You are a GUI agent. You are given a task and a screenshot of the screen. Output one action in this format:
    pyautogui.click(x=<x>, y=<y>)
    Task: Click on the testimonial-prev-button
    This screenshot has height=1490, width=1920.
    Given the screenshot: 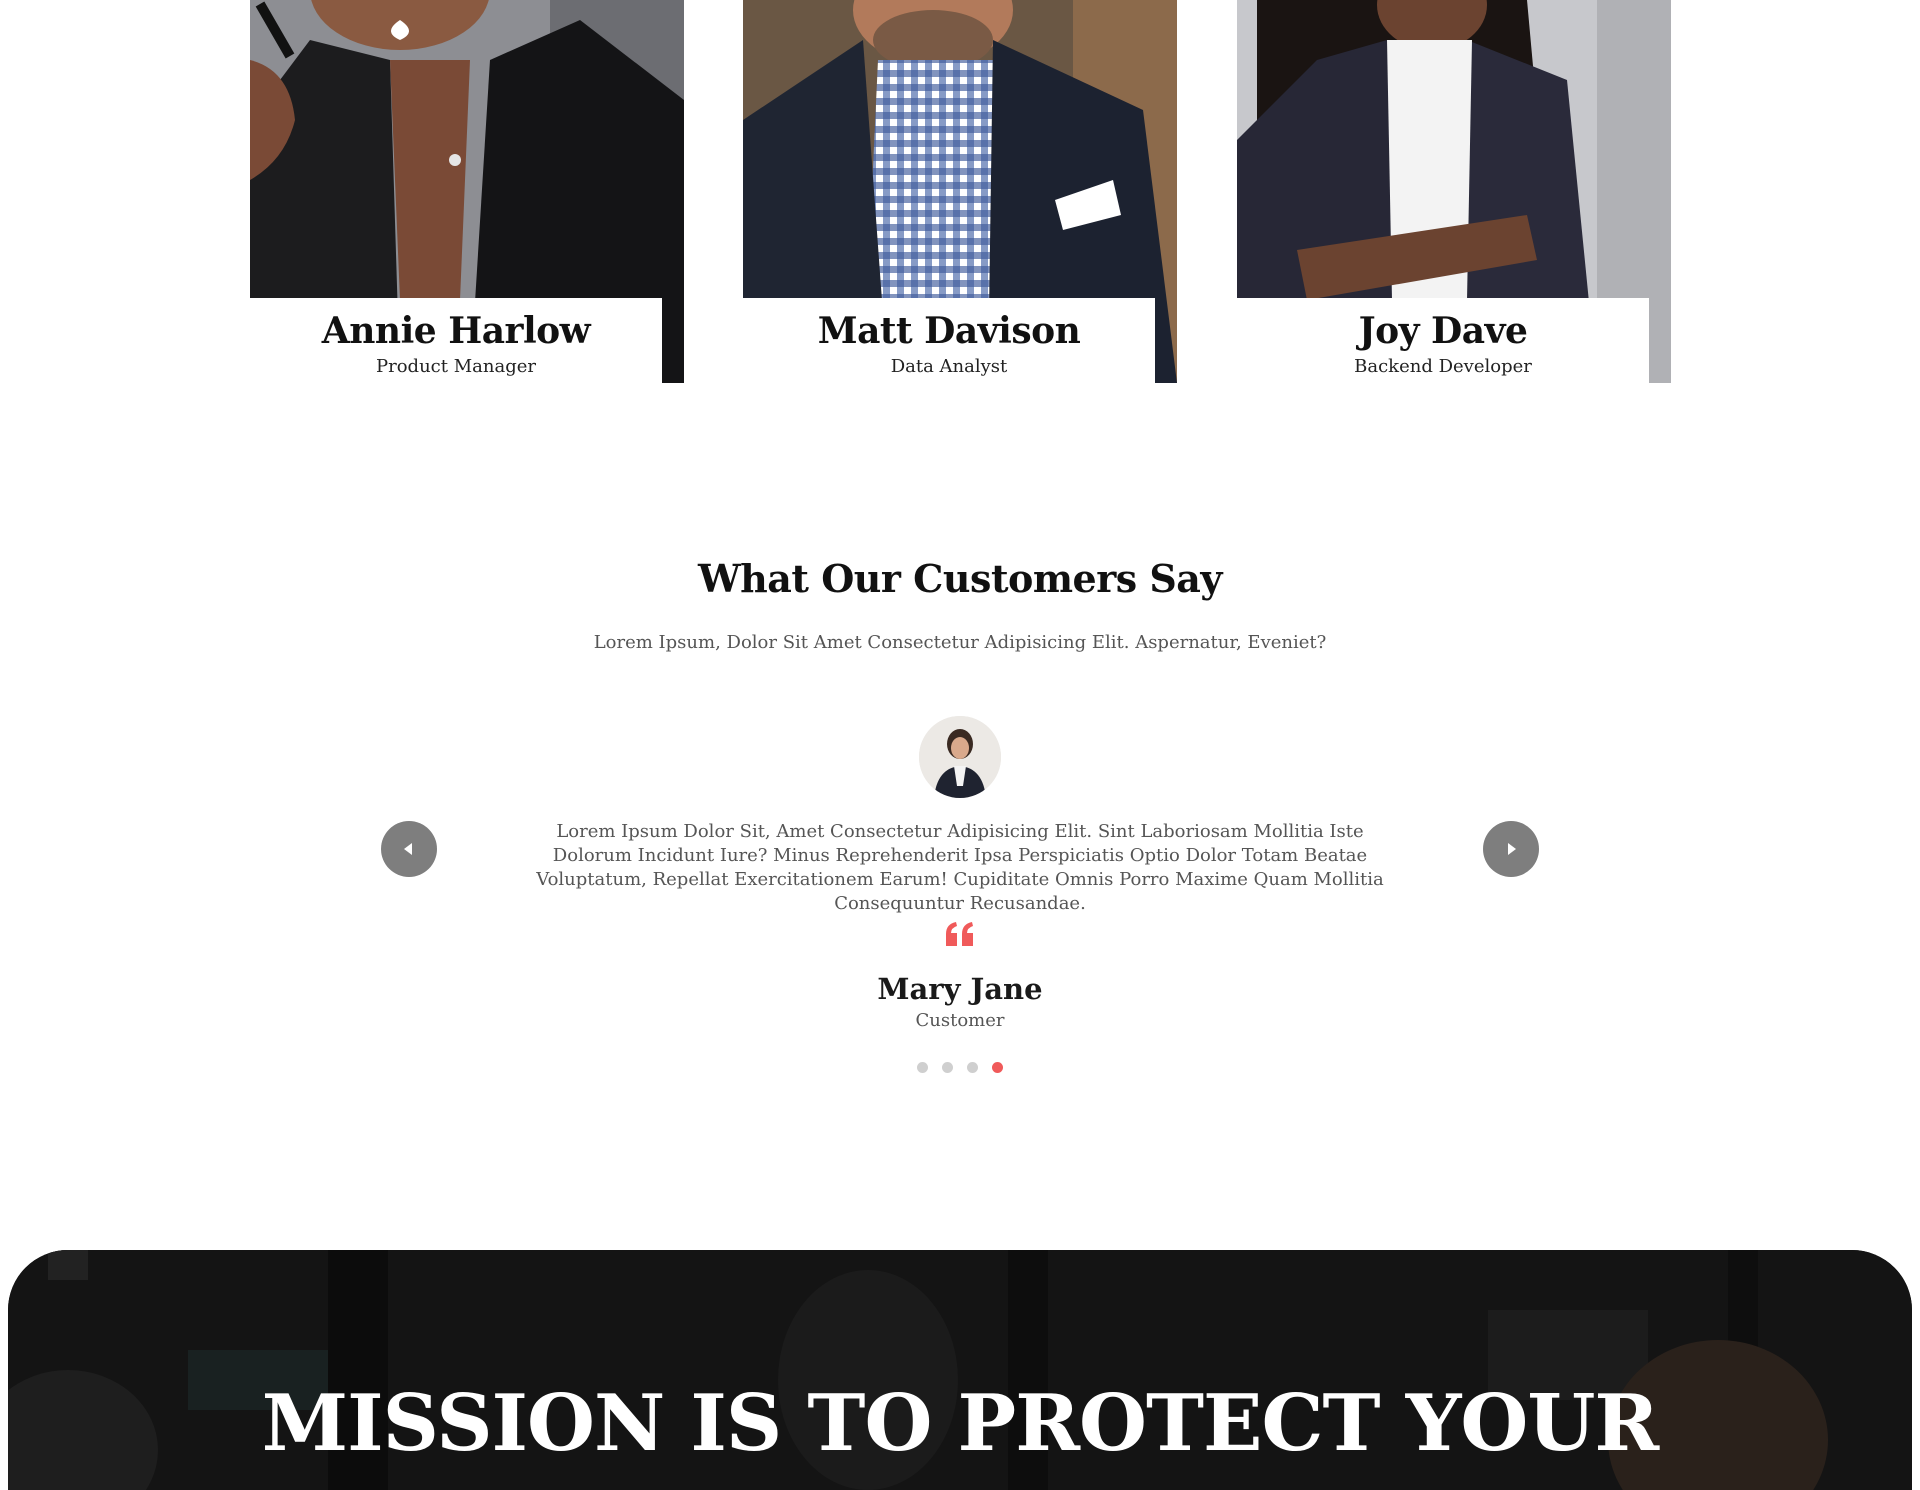 What is the action you would take?
    pyautogui.click(x=409, y=849)
    